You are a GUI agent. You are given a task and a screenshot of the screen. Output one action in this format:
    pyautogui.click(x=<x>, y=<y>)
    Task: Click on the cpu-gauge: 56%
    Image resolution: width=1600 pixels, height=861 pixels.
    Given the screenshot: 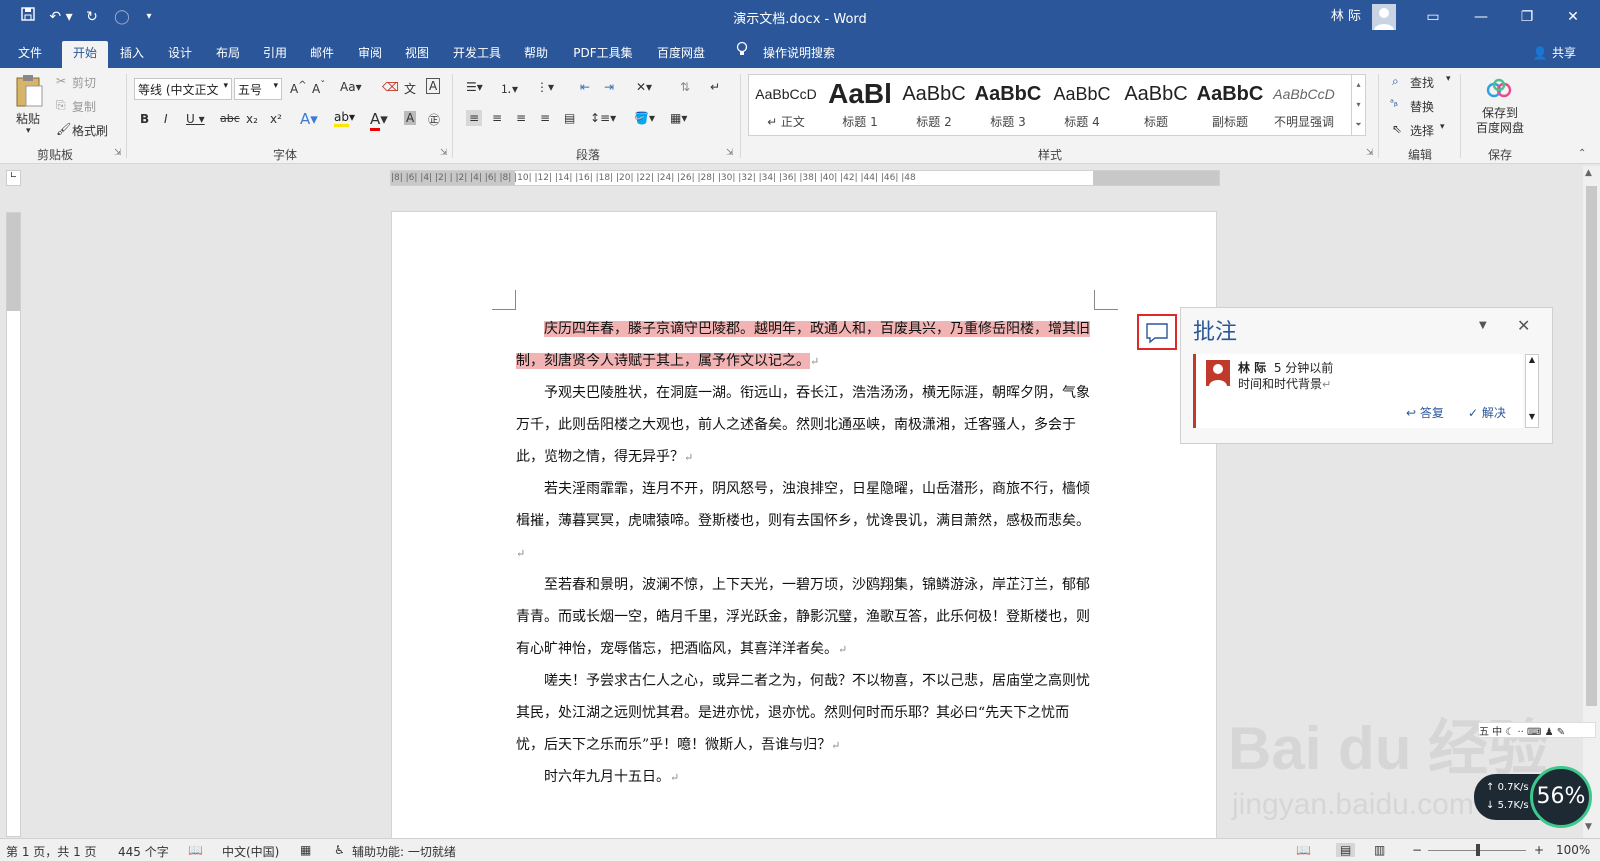 What is the action you would take?
    pyautogui.click(x=1561, y=797)
    